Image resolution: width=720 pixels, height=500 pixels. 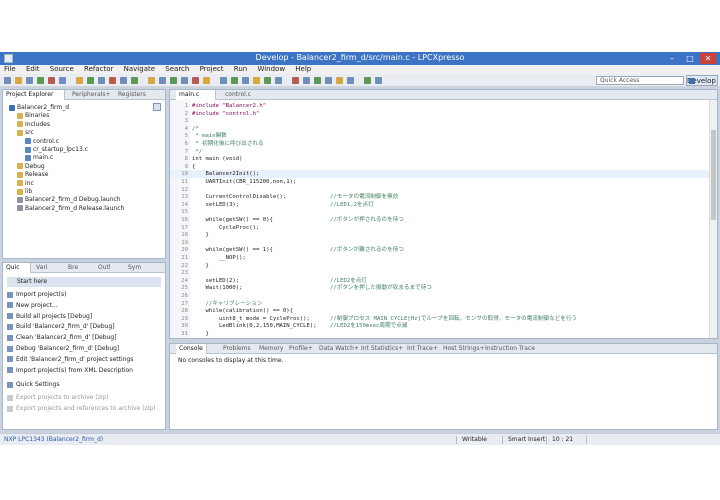 What do you see at coordinates (510, 349) in the screenshot?
I see `tab-console-view: Instruction Trace` at bounding box center [510, 349].